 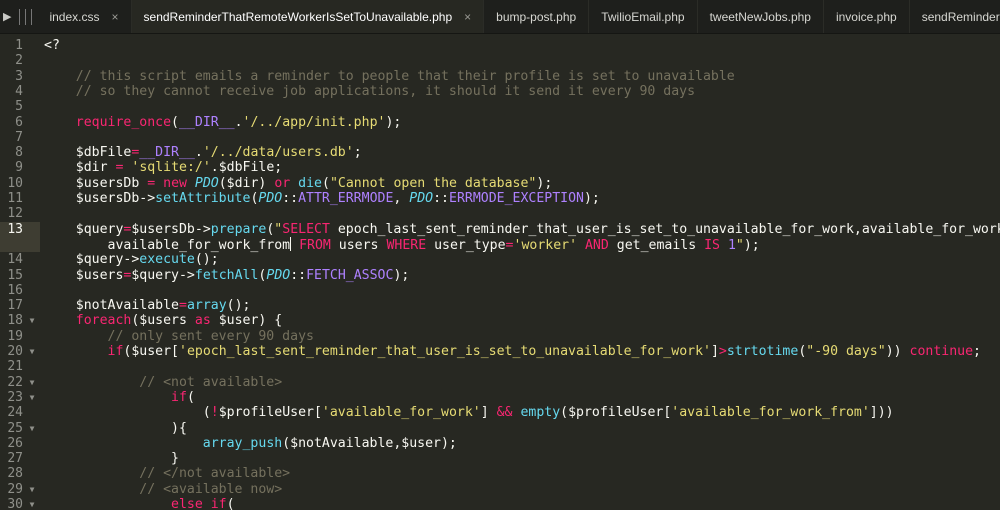 I want to click on code-token: ;, so click(x=977, y=351).